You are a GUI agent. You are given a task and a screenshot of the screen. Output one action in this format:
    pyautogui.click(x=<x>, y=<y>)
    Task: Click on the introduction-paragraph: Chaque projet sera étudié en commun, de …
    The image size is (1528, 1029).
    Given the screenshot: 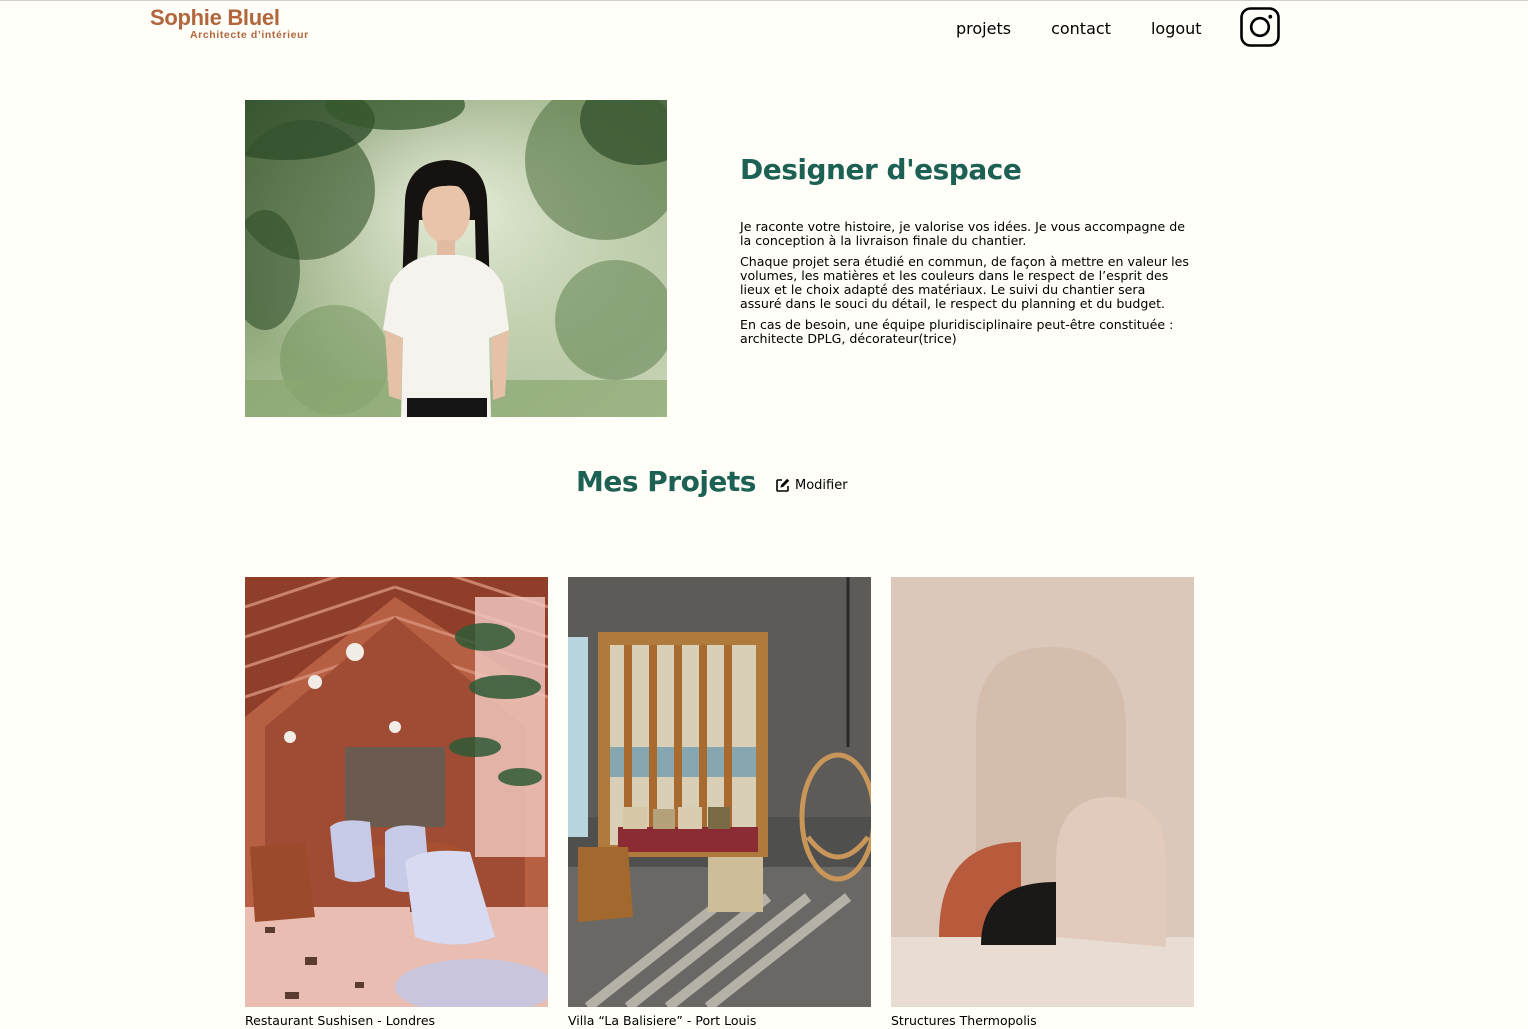 What is the action you would take?
    pyautogui.click(x=964, y=282)
    